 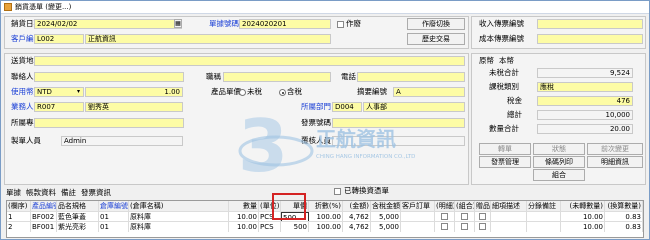 What do you see at coordinates (295, 227) in the screenshot?
I see `row-unit-price: 500` at bounding box center [295, 227].